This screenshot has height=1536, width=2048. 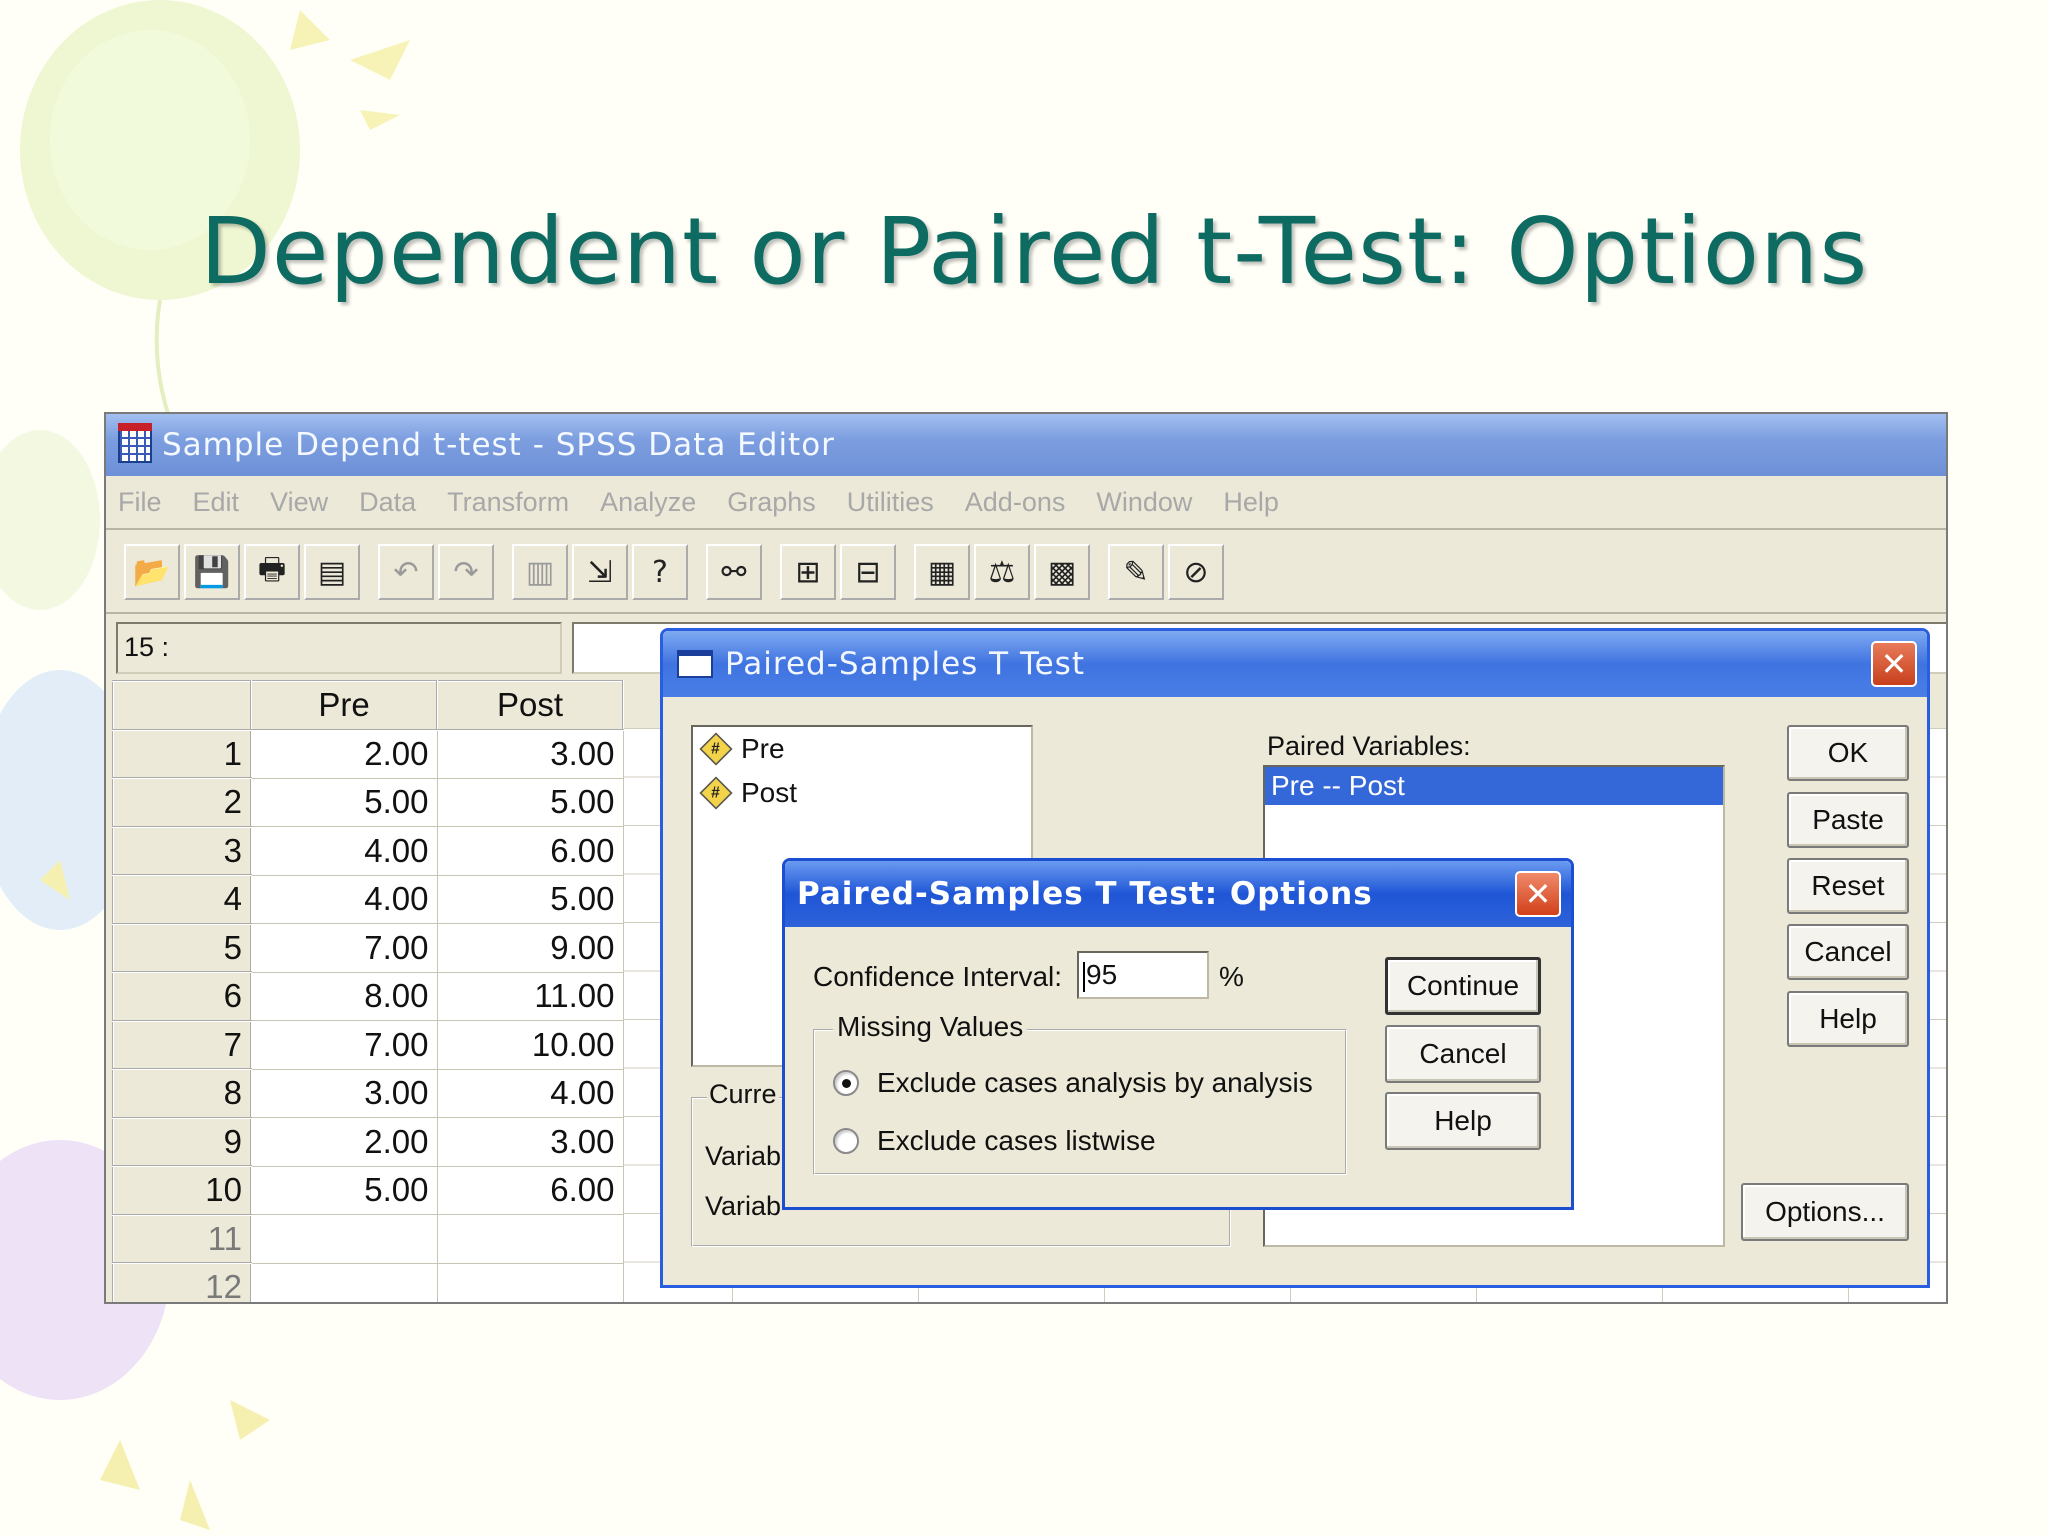 What do you see at coordinates (182, 1190) in the screenshot?
I see `row-header: 10` at bounding box center [182, 1190].